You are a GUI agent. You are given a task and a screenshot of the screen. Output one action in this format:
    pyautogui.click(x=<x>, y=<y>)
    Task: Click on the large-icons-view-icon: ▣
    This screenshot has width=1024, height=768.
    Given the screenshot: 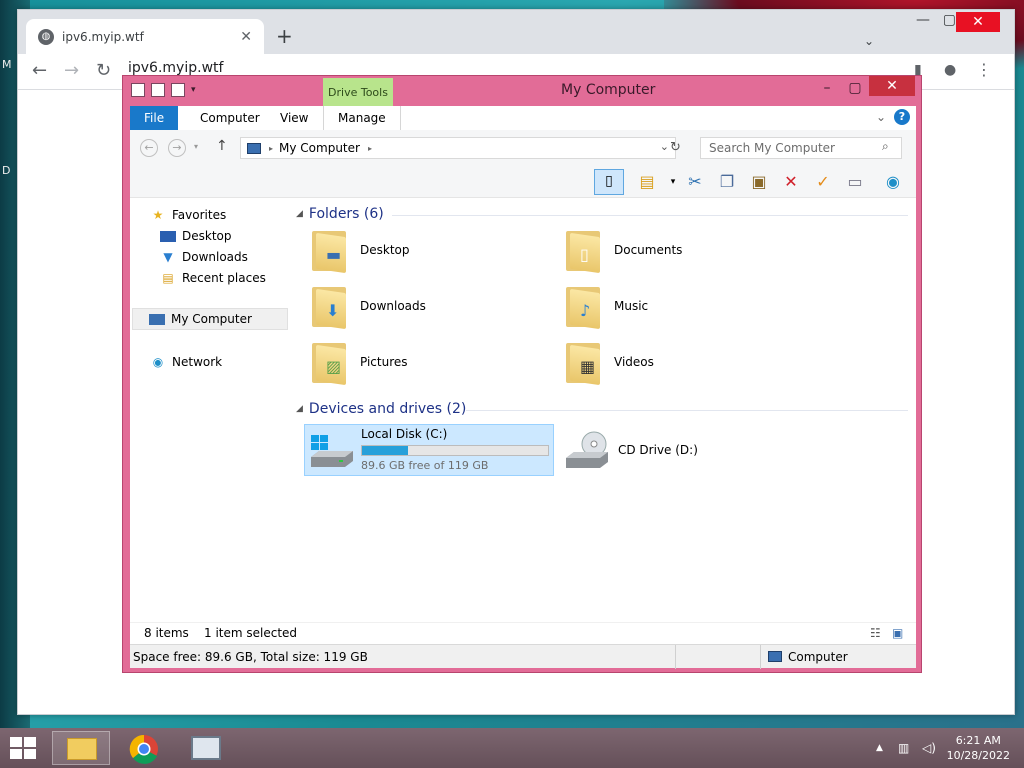 What is the action you would take?
    pyautogui.click(x=897, y=633)
    